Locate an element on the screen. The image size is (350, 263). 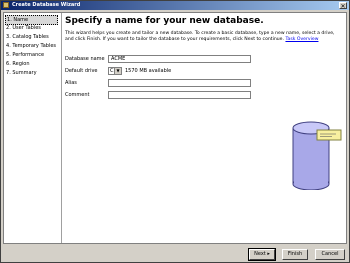
window-title: Create Database Wizard is located at coordinates (46, 5).